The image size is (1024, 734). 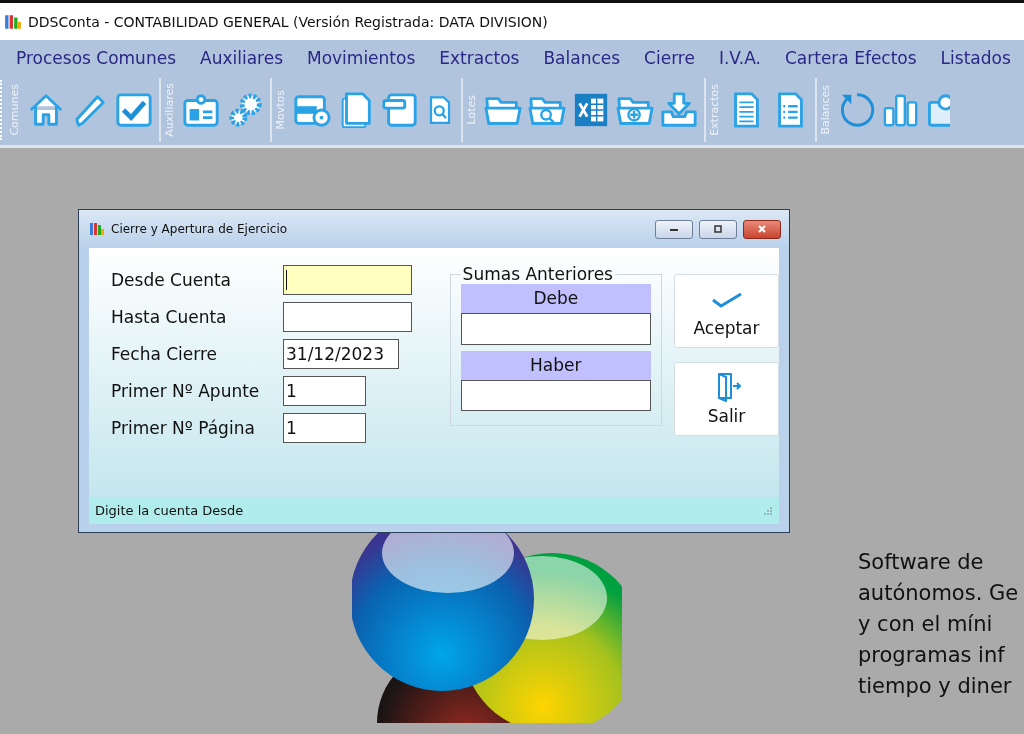 I want to click on description-line: y con el míni, so click(x=926, y=624).